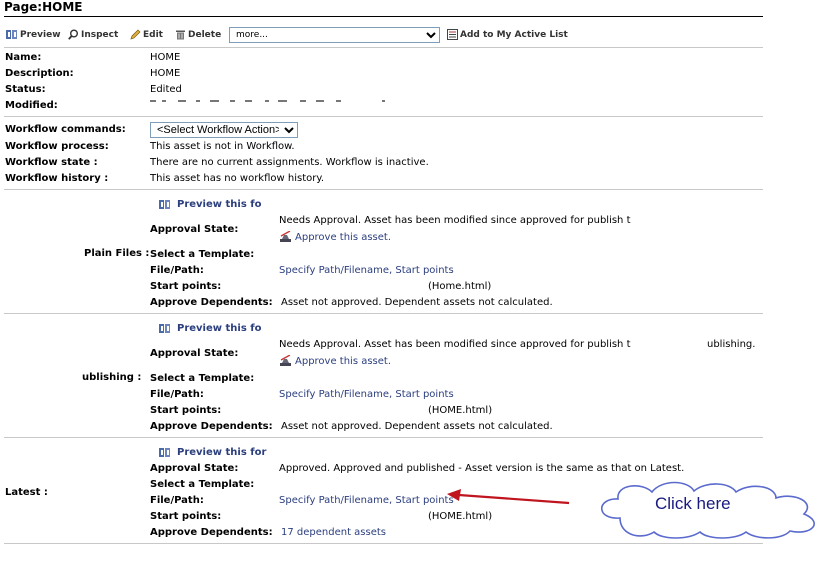 The height and width of the screenshot is (574, 826). I want to click on dependent-assets-link: 17 dependent assets, so click(333, 532).